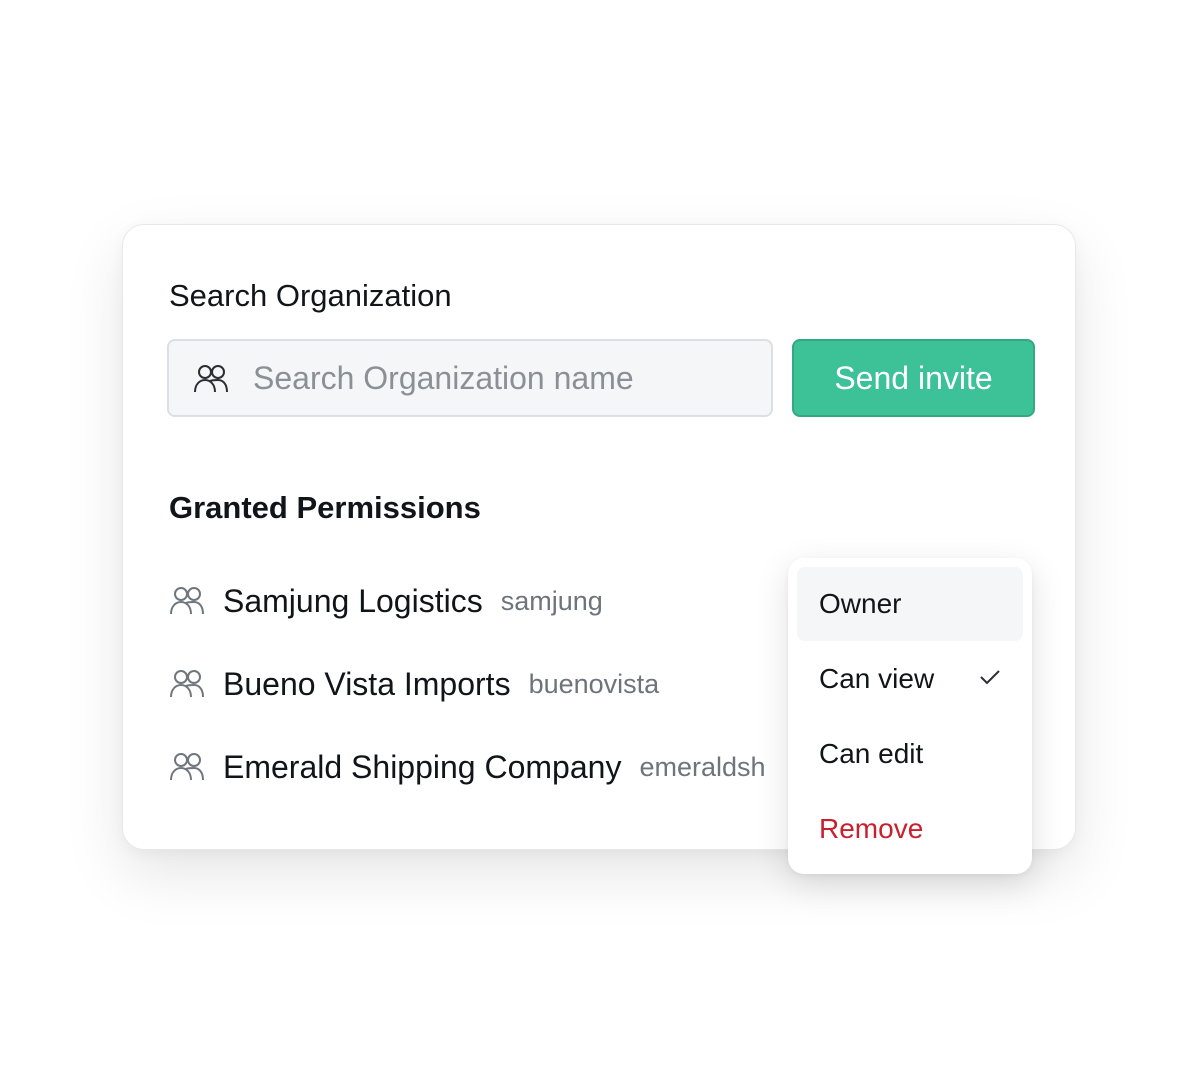  Describe the element at coordinates (913, 378) in the screenshot. I see `send-invite-button: Send invite` at that location.